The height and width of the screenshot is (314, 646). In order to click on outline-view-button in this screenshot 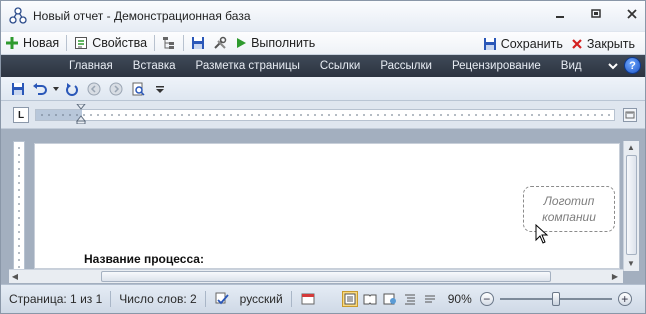, I will do `click(410, 299)`.